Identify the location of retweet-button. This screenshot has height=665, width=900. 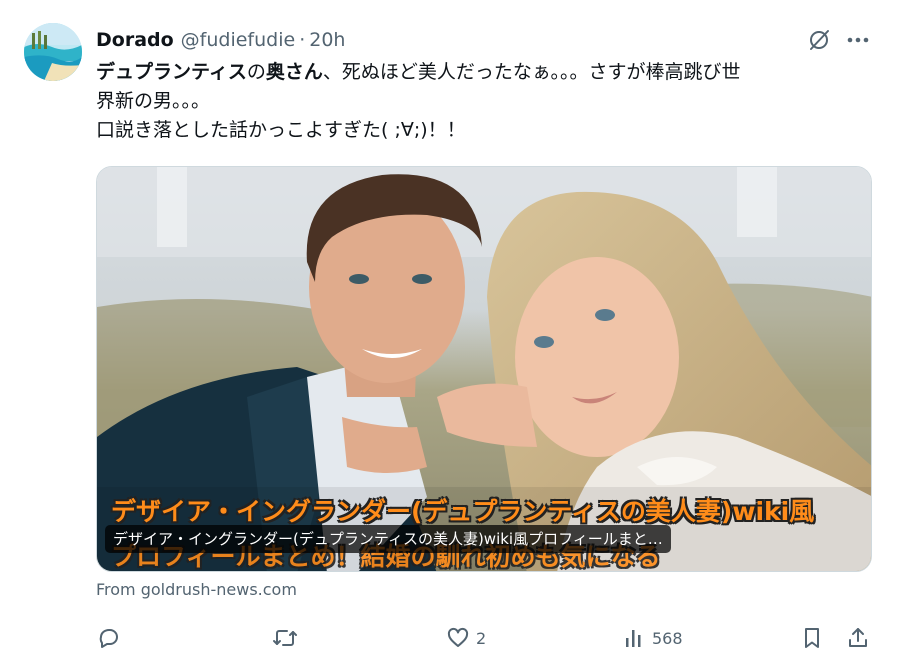
(285, 638).